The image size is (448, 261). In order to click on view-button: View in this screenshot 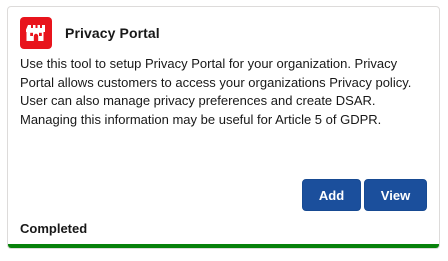, I will do `click(395, 195)`.